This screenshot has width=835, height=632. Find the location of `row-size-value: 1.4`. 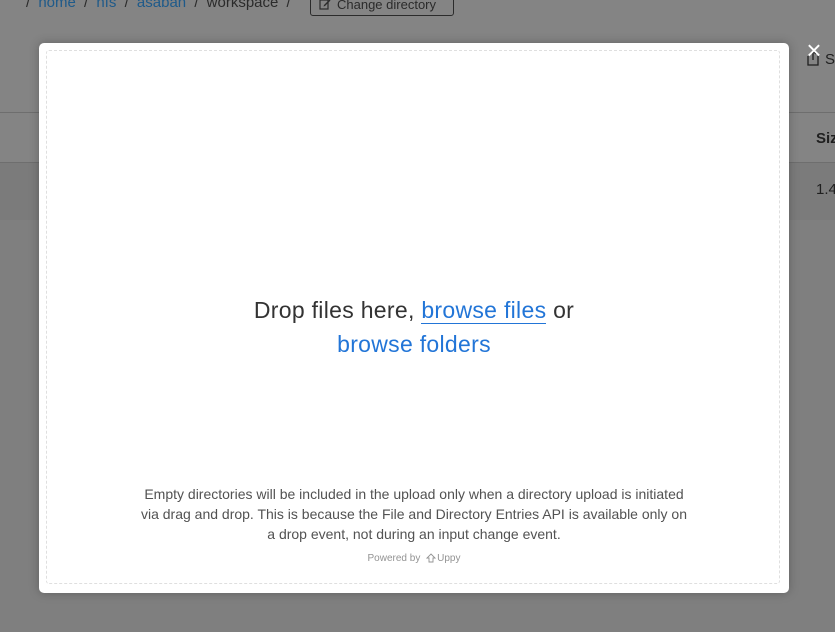

row-size-value: 1.4 is located at coordinates (825, 189).